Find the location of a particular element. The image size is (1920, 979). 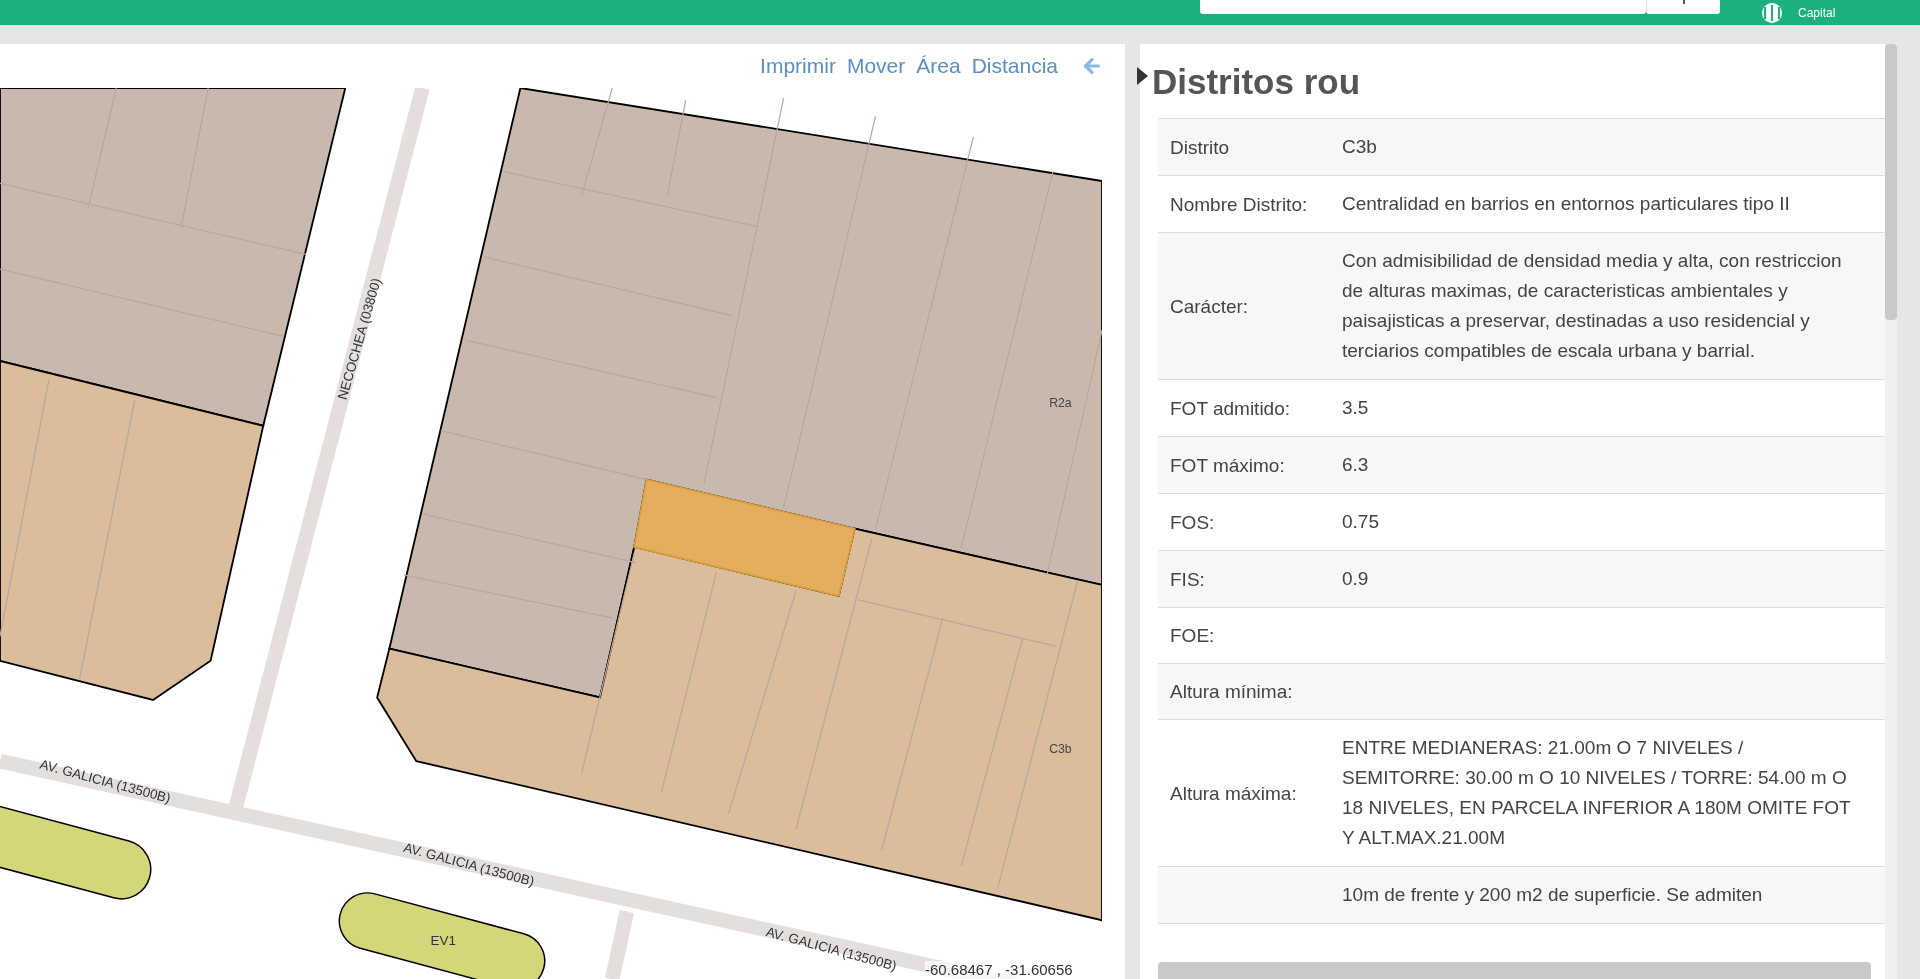

search-field is located at coordinates (1423, 7).